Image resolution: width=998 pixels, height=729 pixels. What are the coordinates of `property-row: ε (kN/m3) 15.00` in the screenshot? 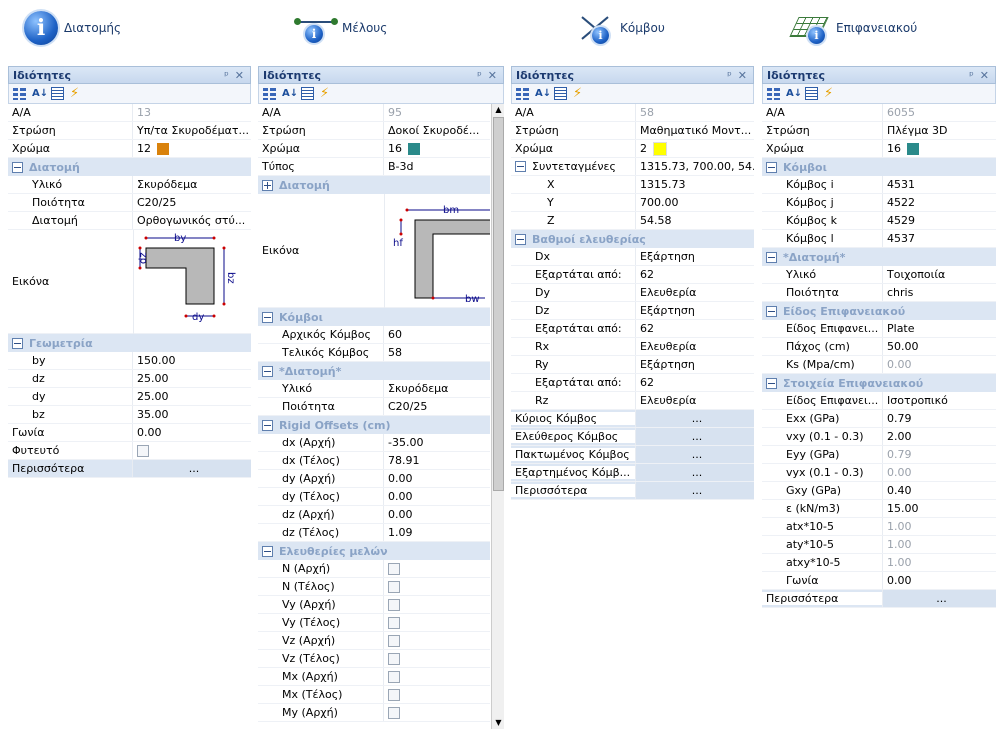 It's located at (879, 509).